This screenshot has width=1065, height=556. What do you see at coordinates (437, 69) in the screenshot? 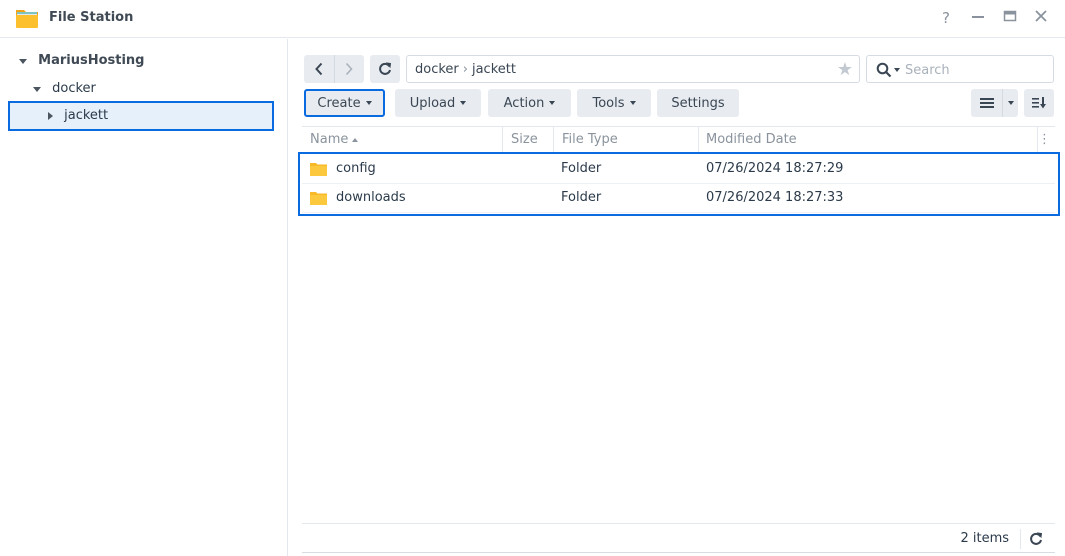
I see `breadcrumb-item-docker: docker` at bounding box center [437, 69].